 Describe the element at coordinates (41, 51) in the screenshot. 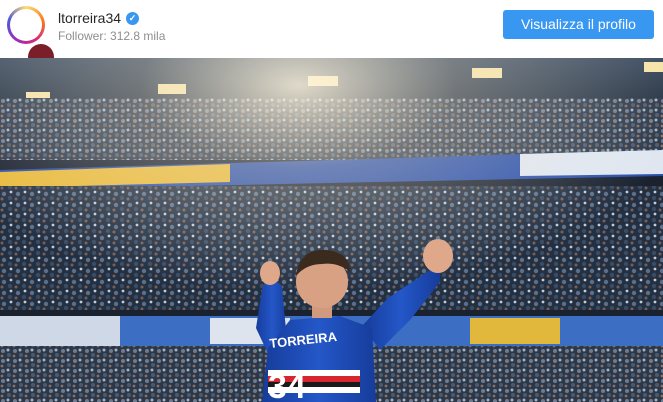

I see `avatar-shadow` at that location.